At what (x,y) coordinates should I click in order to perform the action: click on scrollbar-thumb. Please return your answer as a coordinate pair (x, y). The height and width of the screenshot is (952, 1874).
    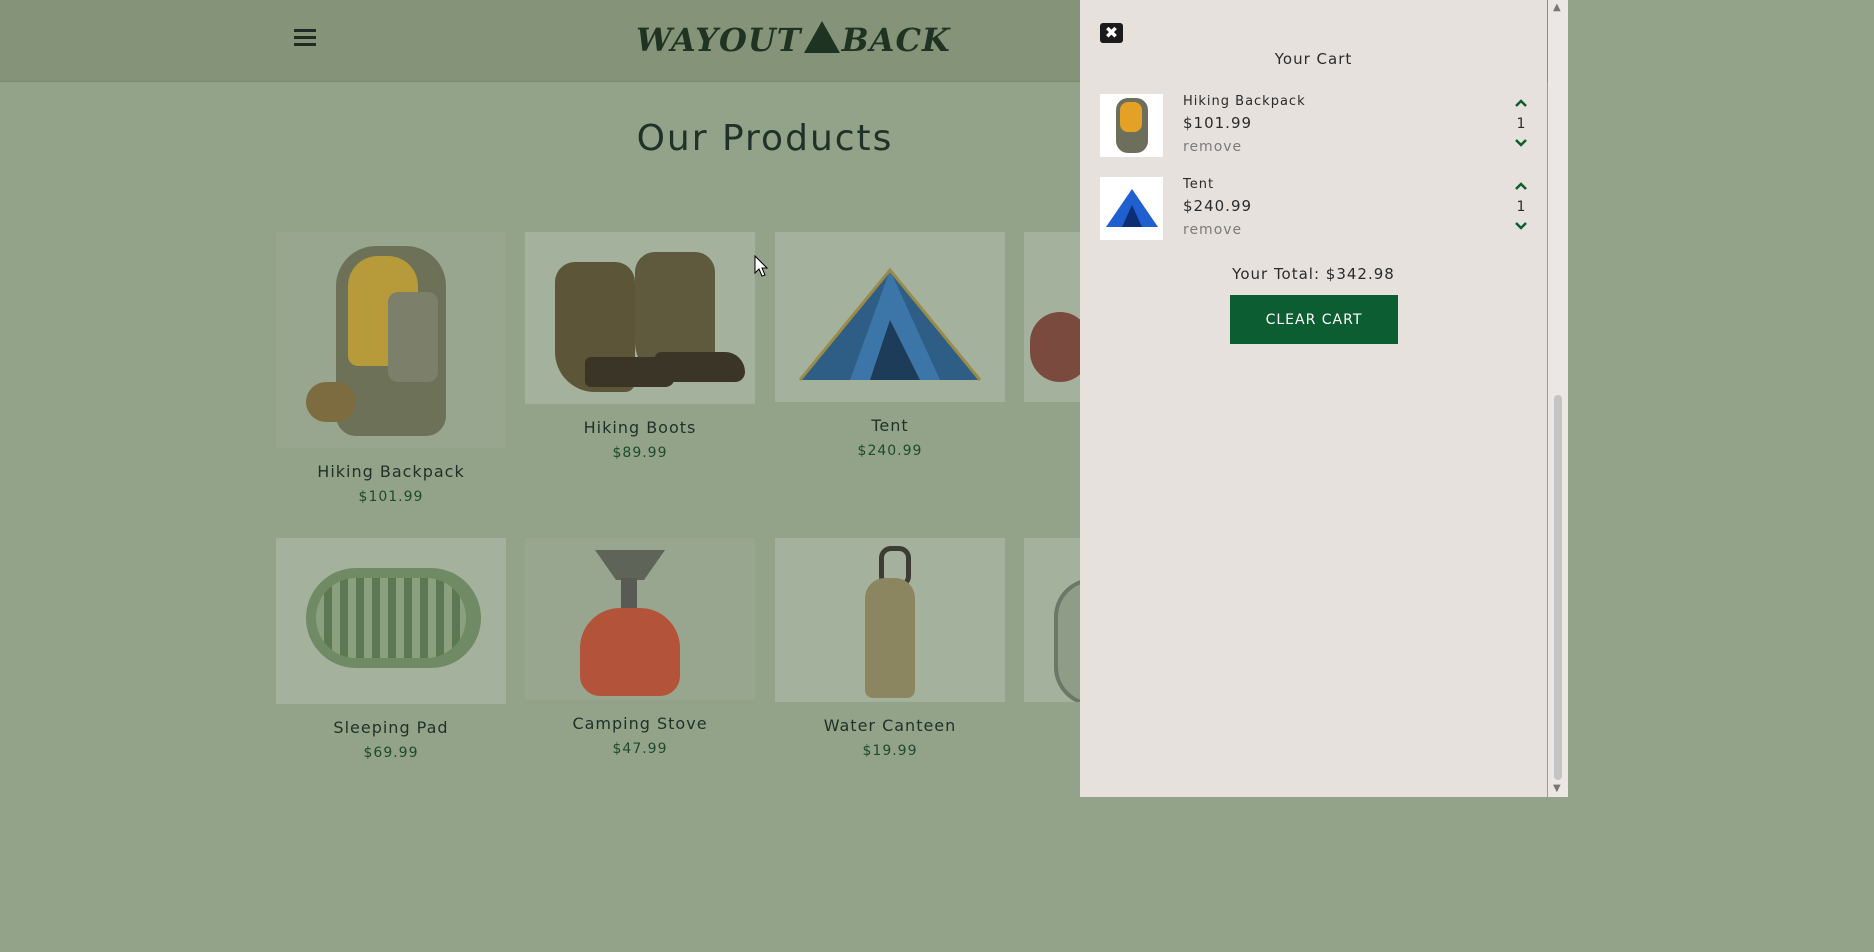
    Looking at the image, I should click on (1558, 587).